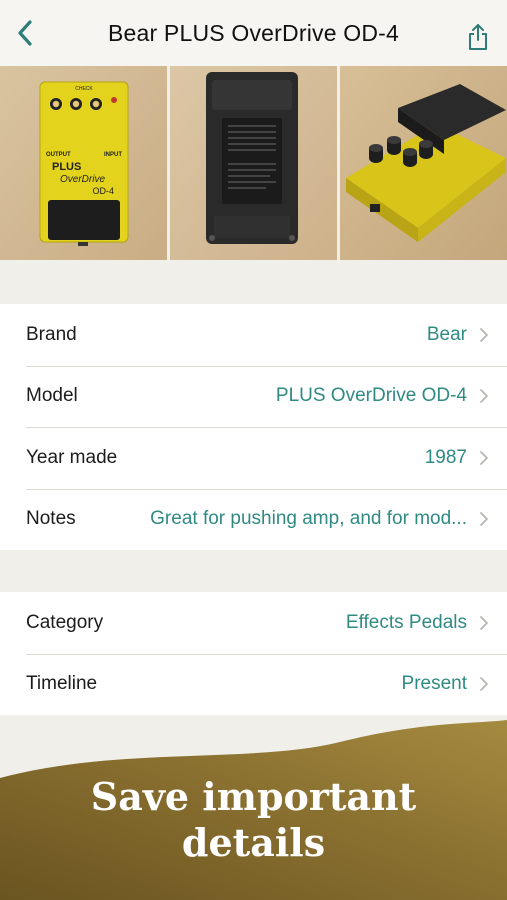 The height and width of the screenshot is (900, 507). Describe the element at coordinates (446, 334) in the screenshot. I see `brand-value: Bear` at that location.